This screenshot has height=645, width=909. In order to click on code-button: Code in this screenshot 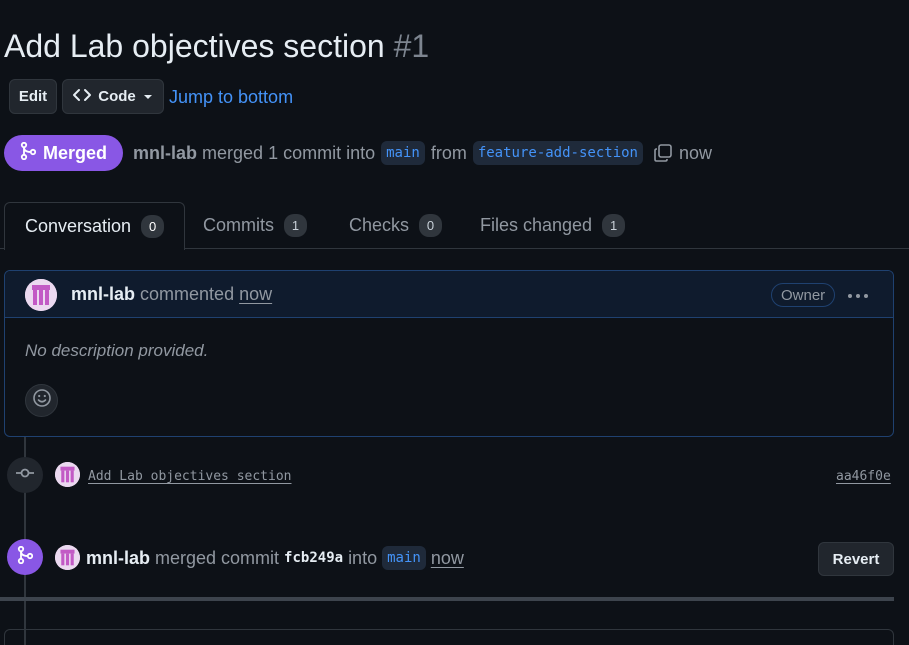, I will do `click(113, 96)`.